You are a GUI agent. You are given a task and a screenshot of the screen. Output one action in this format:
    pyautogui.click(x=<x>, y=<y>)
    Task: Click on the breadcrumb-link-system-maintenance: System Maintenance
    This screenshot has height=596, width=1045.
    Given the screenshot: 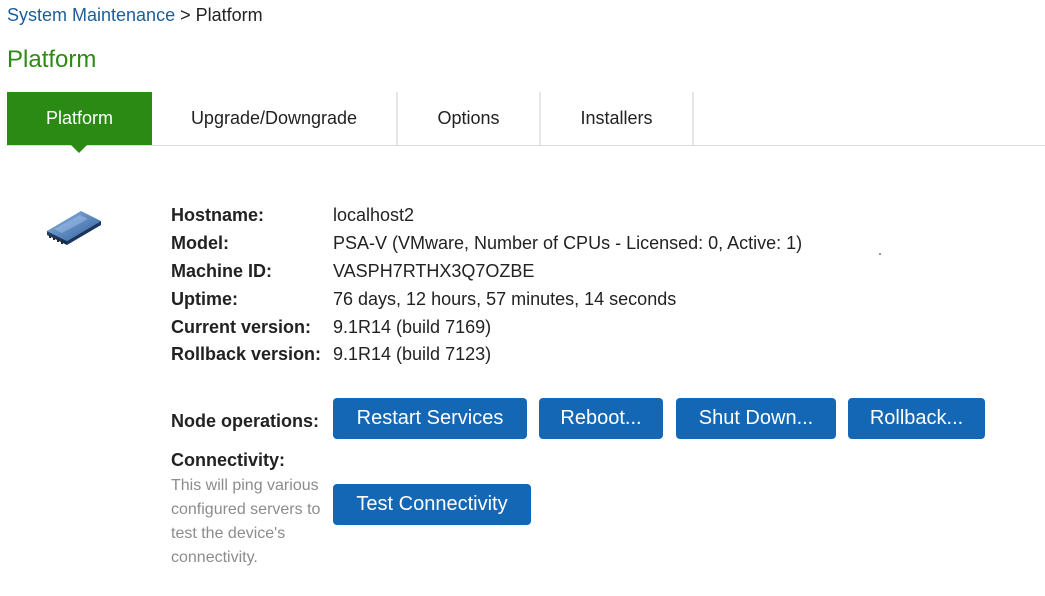 What is the action you would take?
    pyautogui.click(x=91, y=15)
    